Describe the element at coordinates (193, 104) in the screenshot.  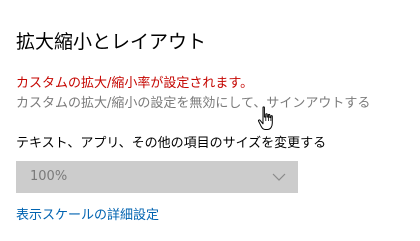
I see `disable-custom-scaling-signout-link: カスタムの拡大/縮小の設定を無効にして、サインアウトする` at that location.